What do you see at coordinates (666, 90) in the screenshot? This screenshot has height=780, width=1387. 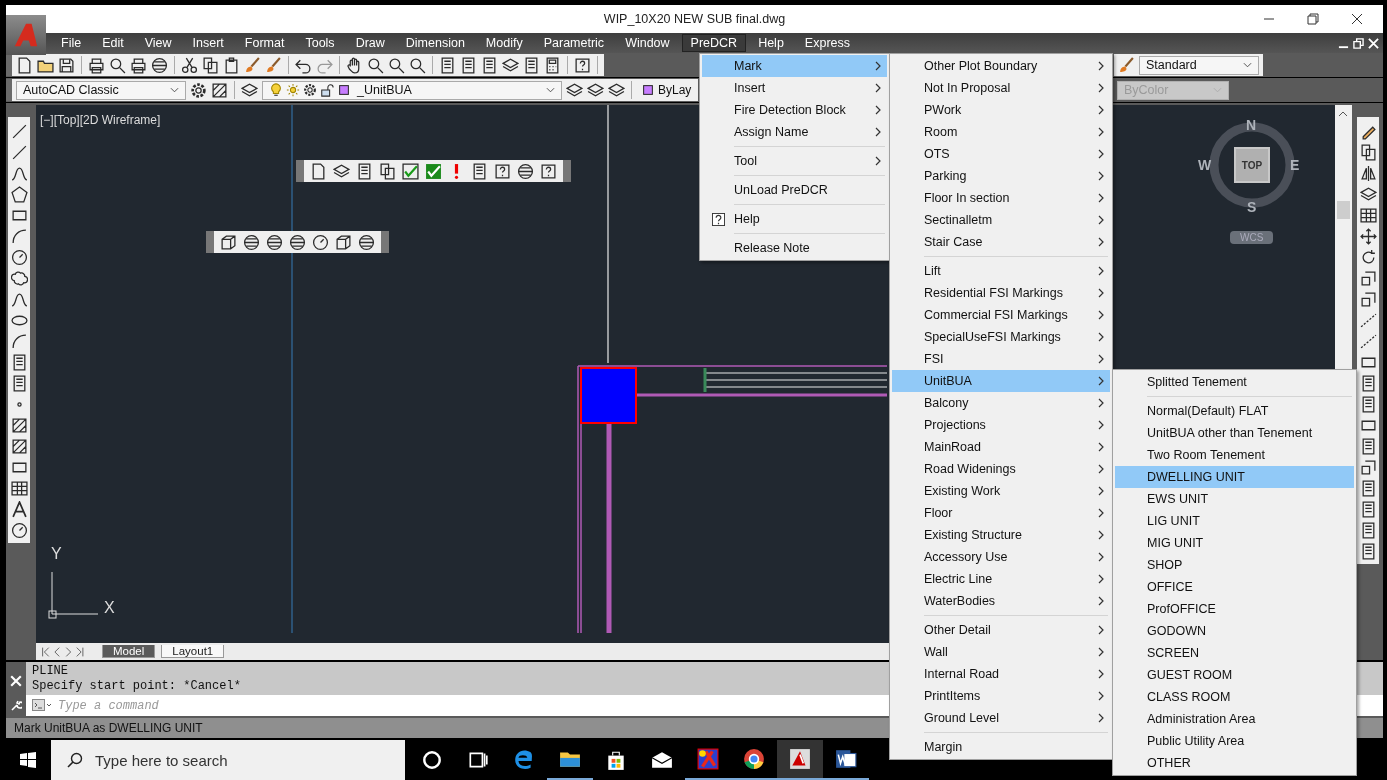 I see `color-dropdown: ByLay` at bounding box center [666, 90].